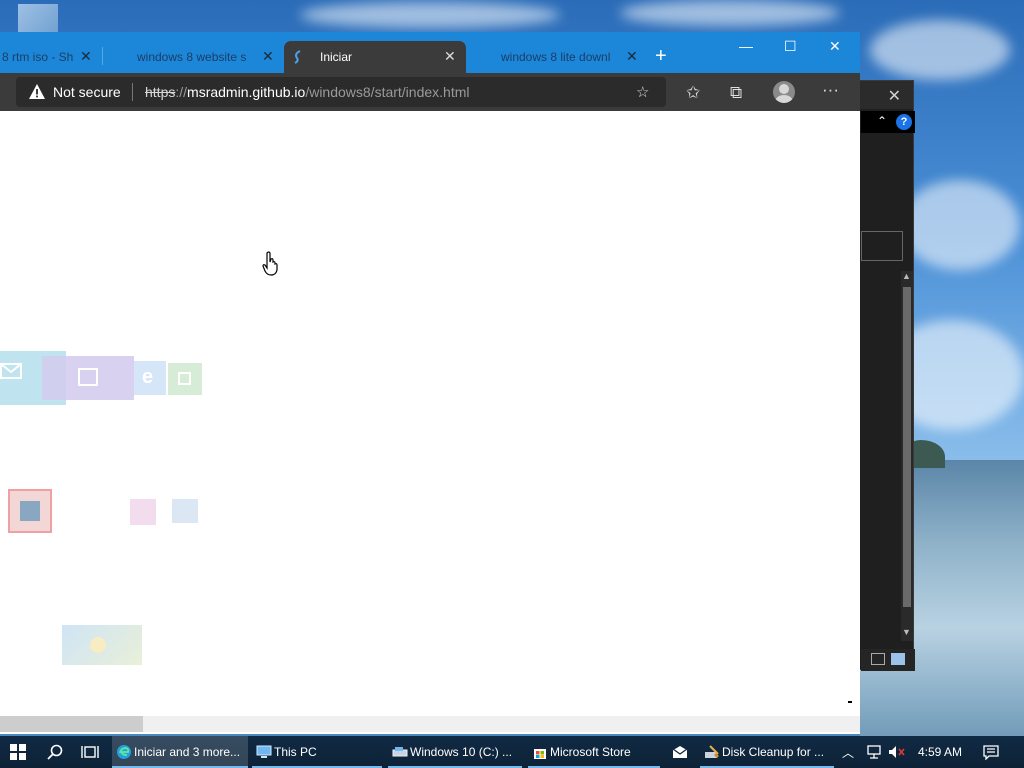 The height and width of the screenshot is (768, 1024). What do you see at coordinates (898, 659) in the screenshot?
I see `large-icons-view-icon` at bounding box center [898, 659].